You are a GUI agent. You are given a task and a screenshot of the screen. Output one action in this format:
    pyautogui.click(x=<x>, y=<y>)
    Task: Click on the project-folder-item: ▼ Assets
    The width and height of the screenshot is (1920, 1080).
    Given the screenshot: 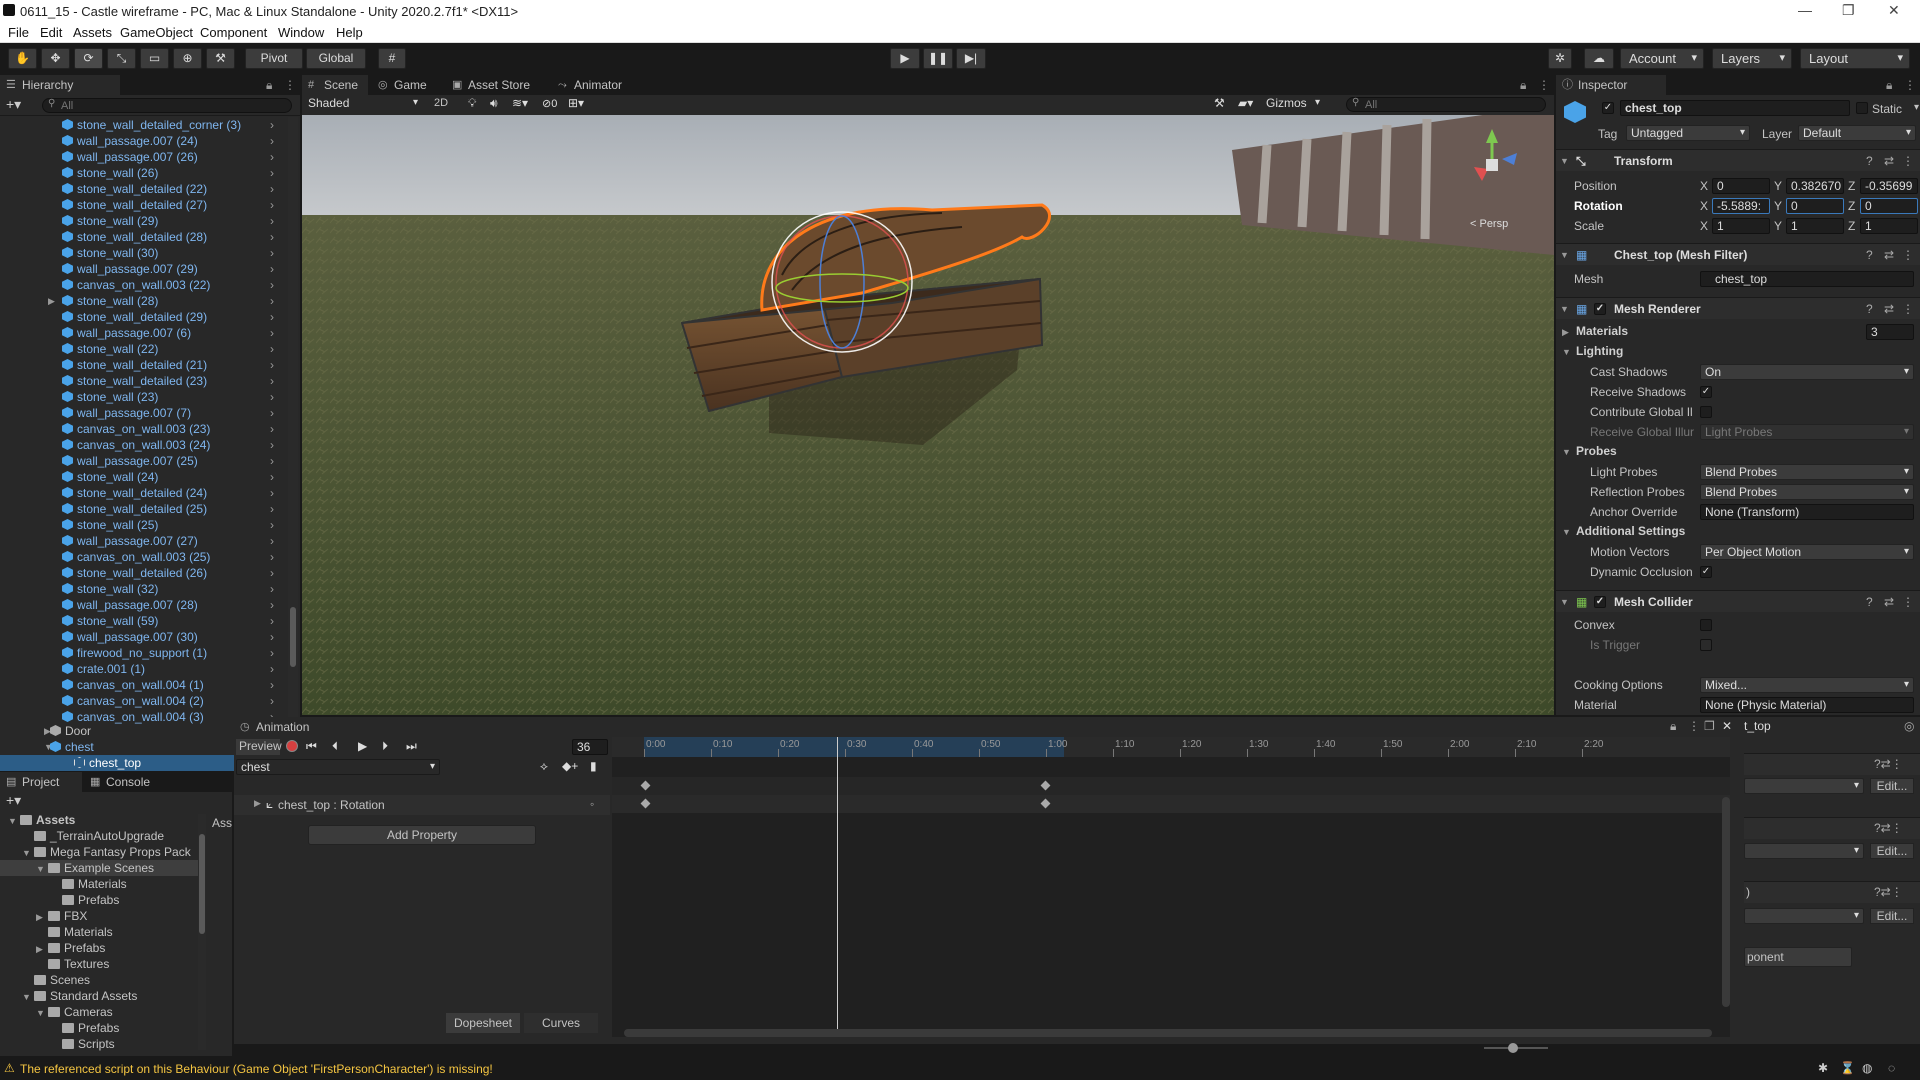 What is the action you would take?
    pyautogui.click(x=99, y=820)
    